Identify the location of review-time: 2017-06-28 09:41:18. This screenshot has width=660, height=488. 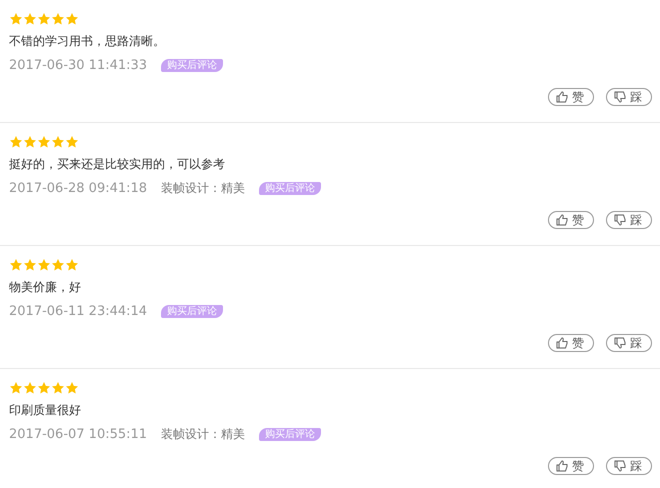
(78, 188).